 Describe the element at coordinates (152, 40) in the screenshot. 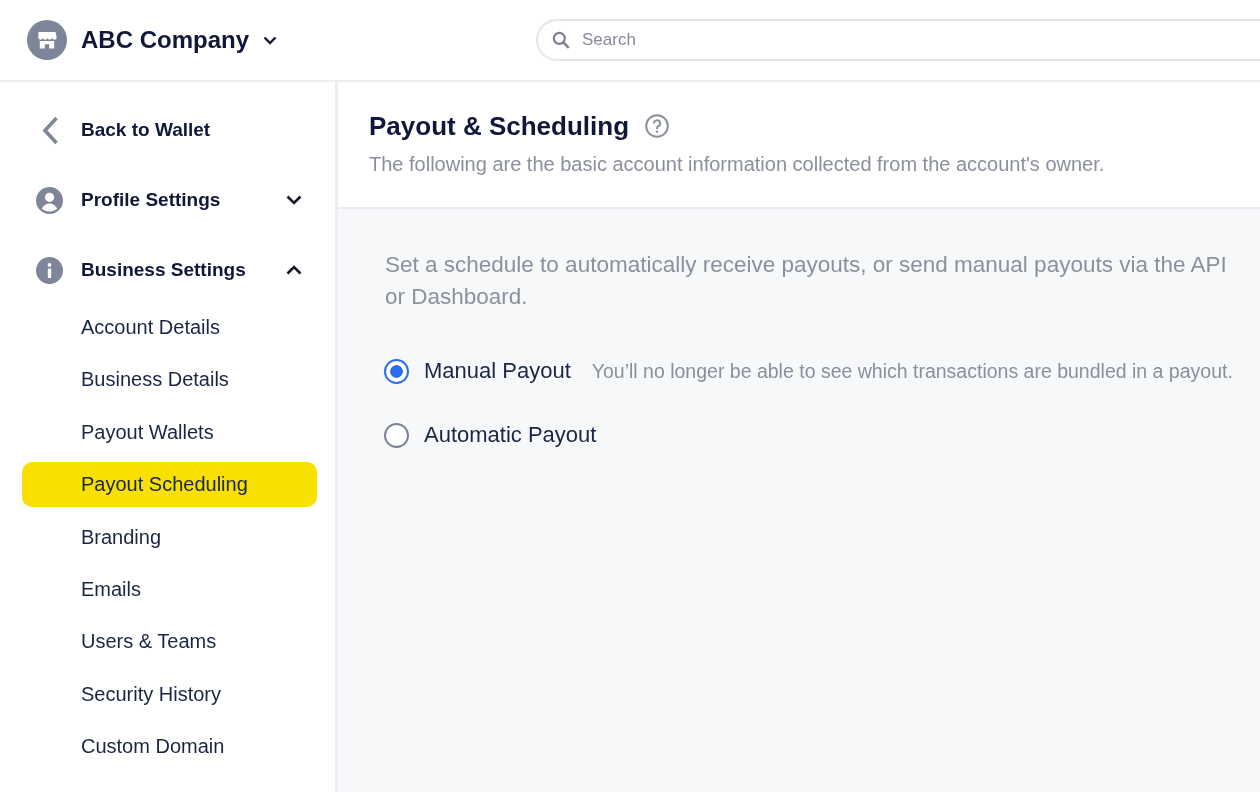

I see `company-switcher: ABC Company` at that location.